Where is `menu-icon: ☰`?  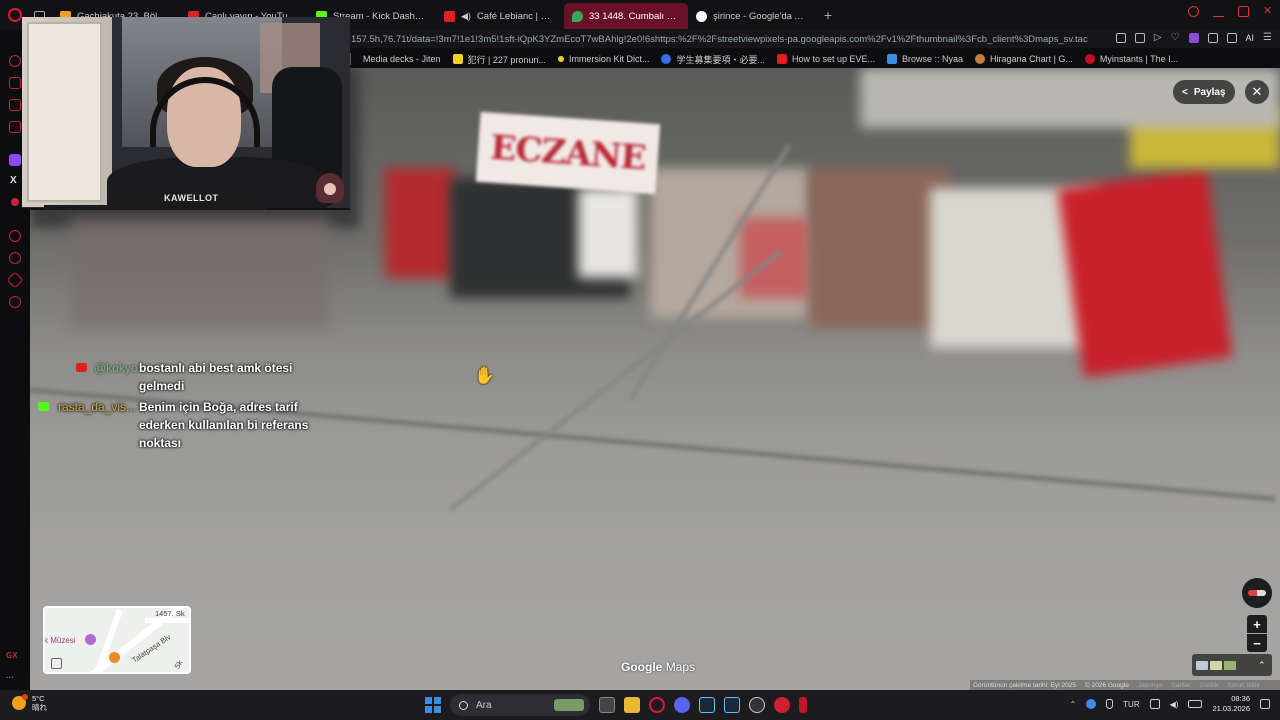 menu-icon: ☰ is located at coordinates (1267, 37).